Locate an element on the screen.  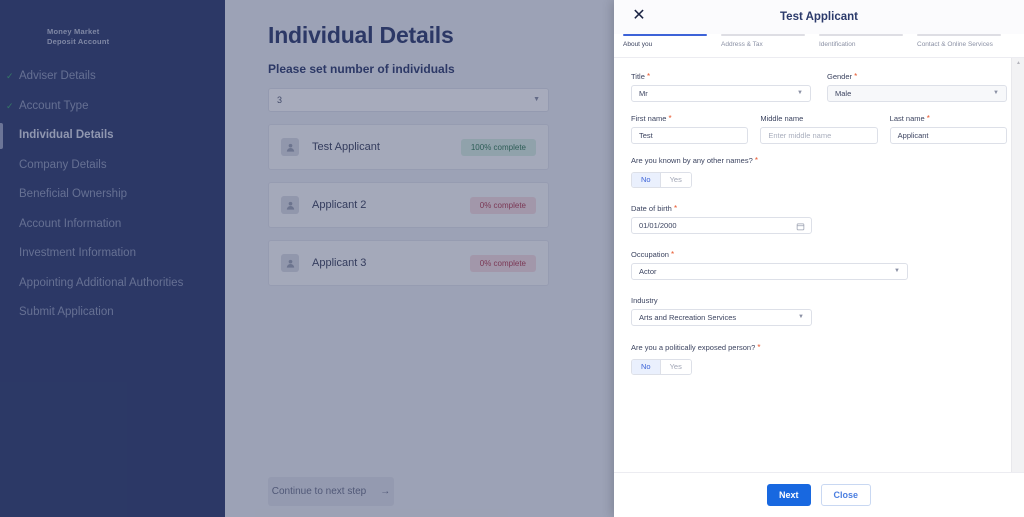
tab-contact-and-online-services: Contact & Online Services is located at coordinates (966, 45).